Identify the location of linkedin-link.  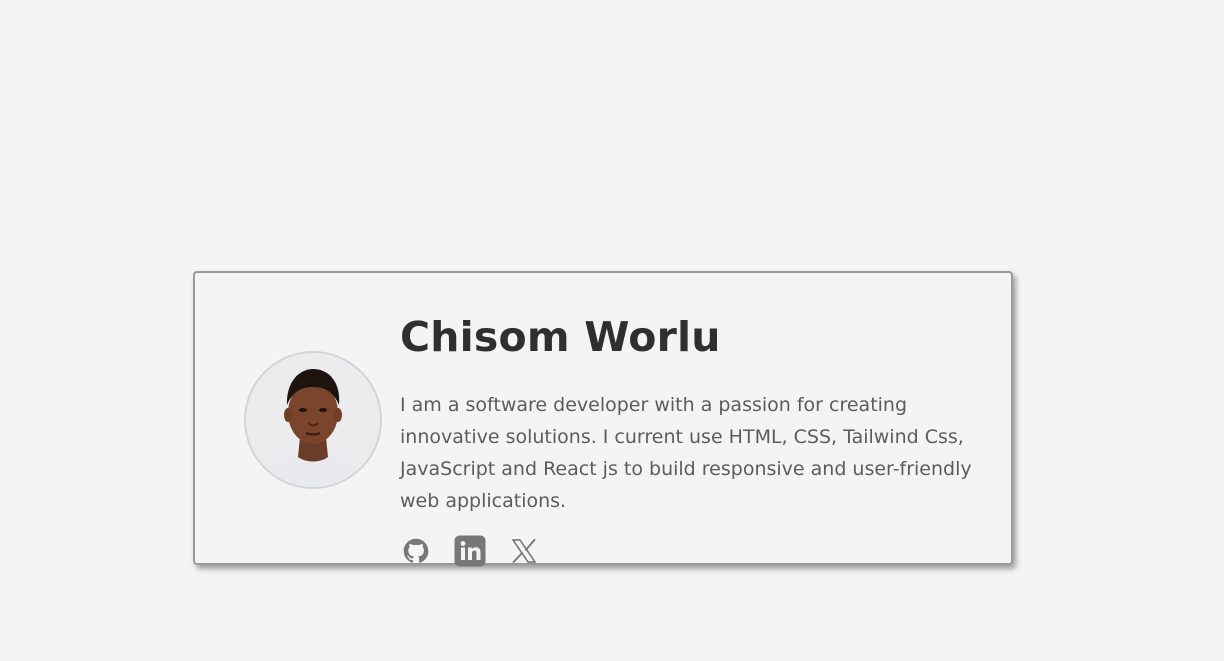
(470, 551).